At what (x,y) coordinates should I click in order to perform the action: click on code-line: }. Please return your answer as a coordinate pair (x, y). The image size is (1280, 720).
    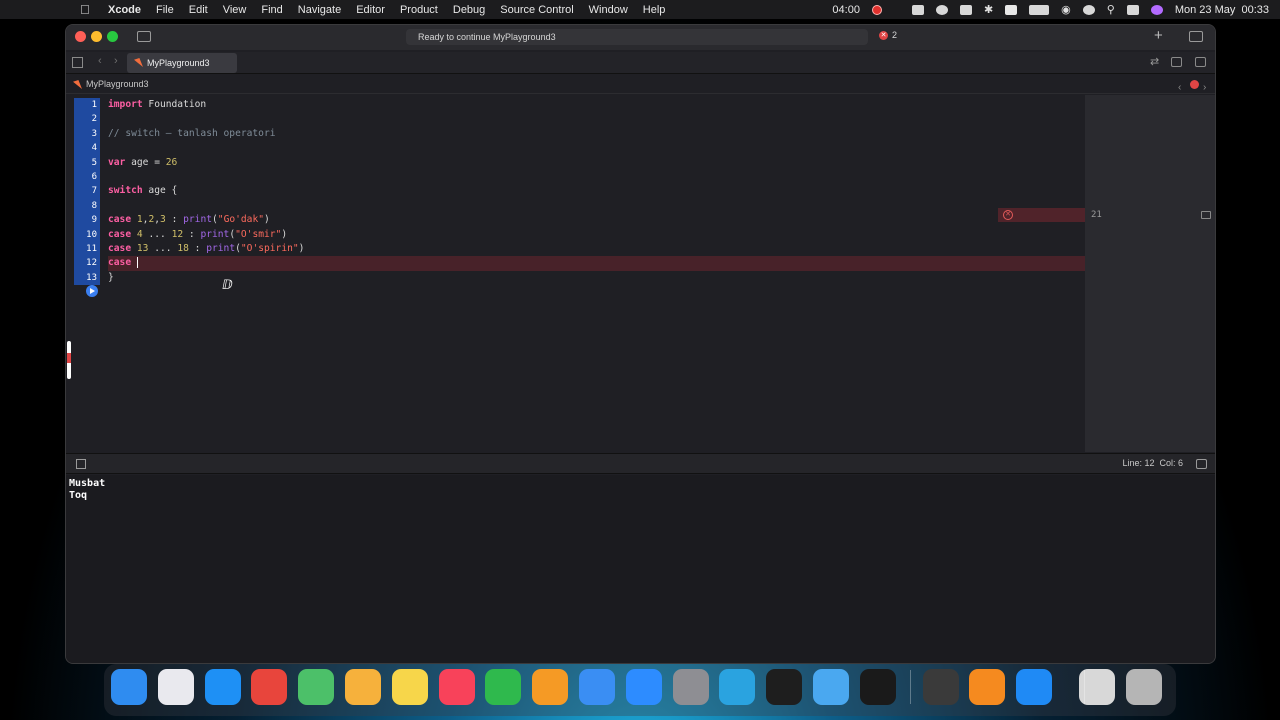
    Looking at the image, I should click on (596, 278).